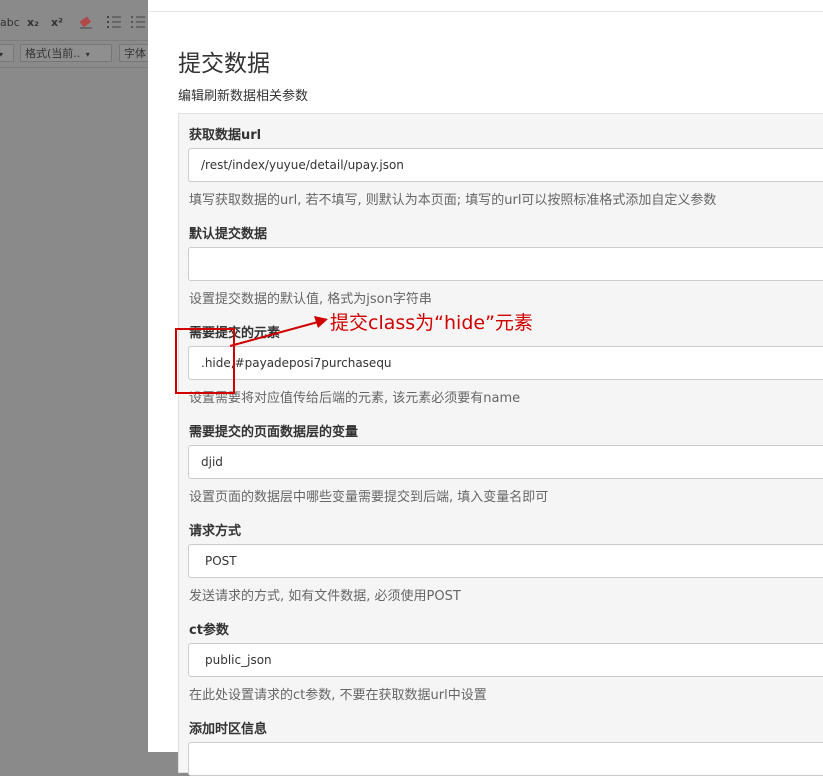 The width and height of the screenshot is (823, 776). What do you see at coordinates (53, 53) in the screenshot?
I see `format-select-label: 格式(当前..` at bounding box center [53, 53].